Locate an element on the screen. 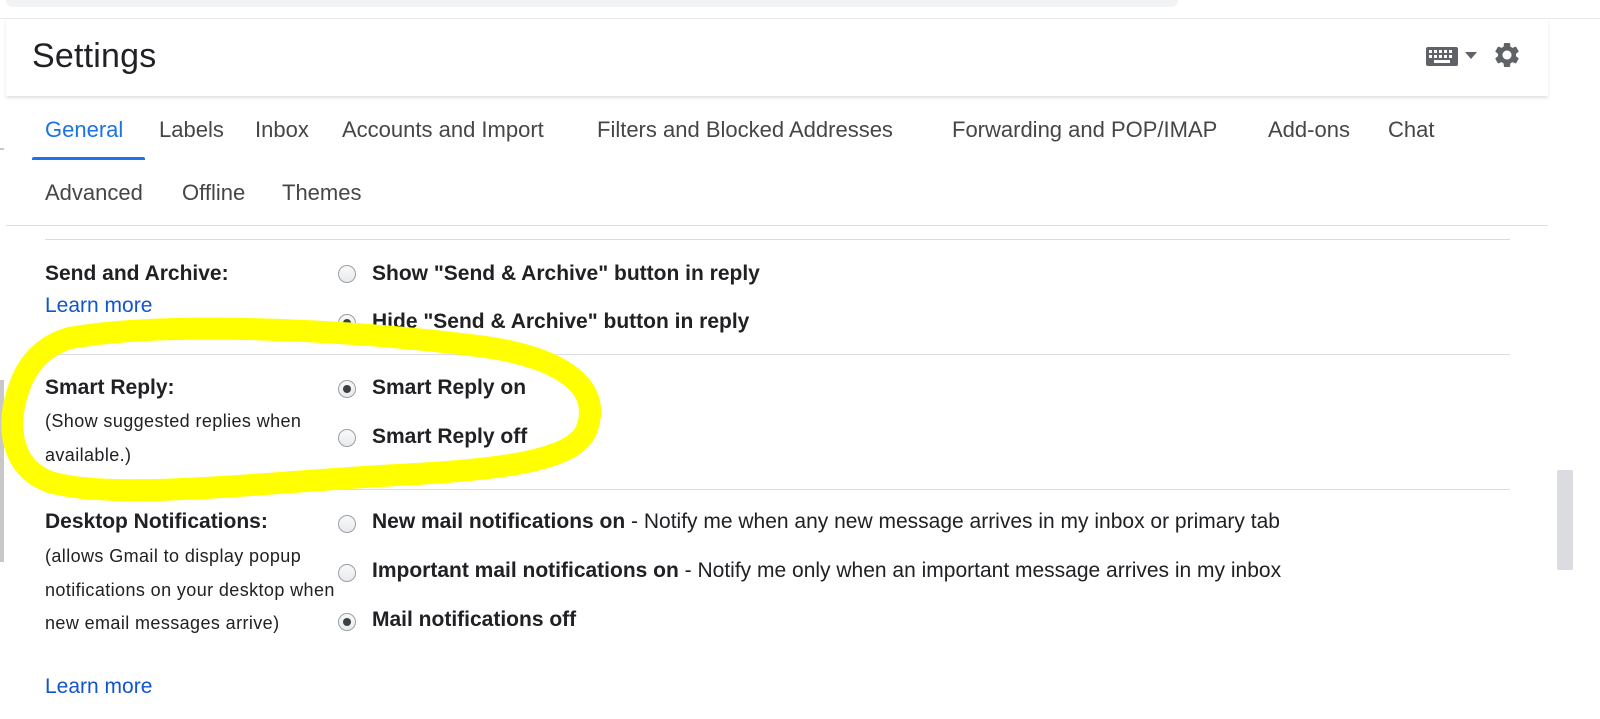  smart-reply-off-option: Smart Reply off is located at coordinates (449, 437).